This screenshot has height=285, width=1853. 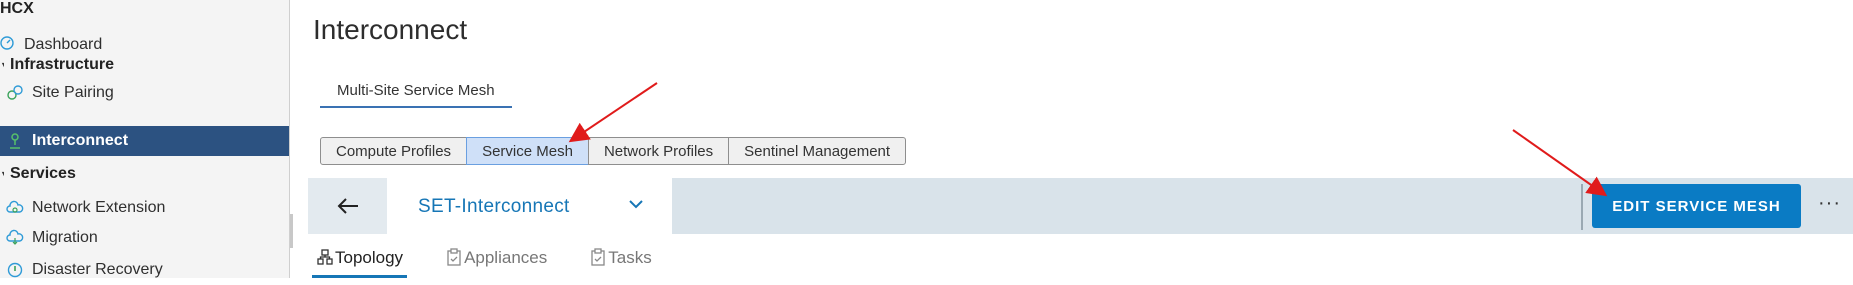 What do you see at coordinates (817, 151) in the screenshot?
I see `segment-sentinel-management: Sentinel Management` at bounding box center [817, 151].